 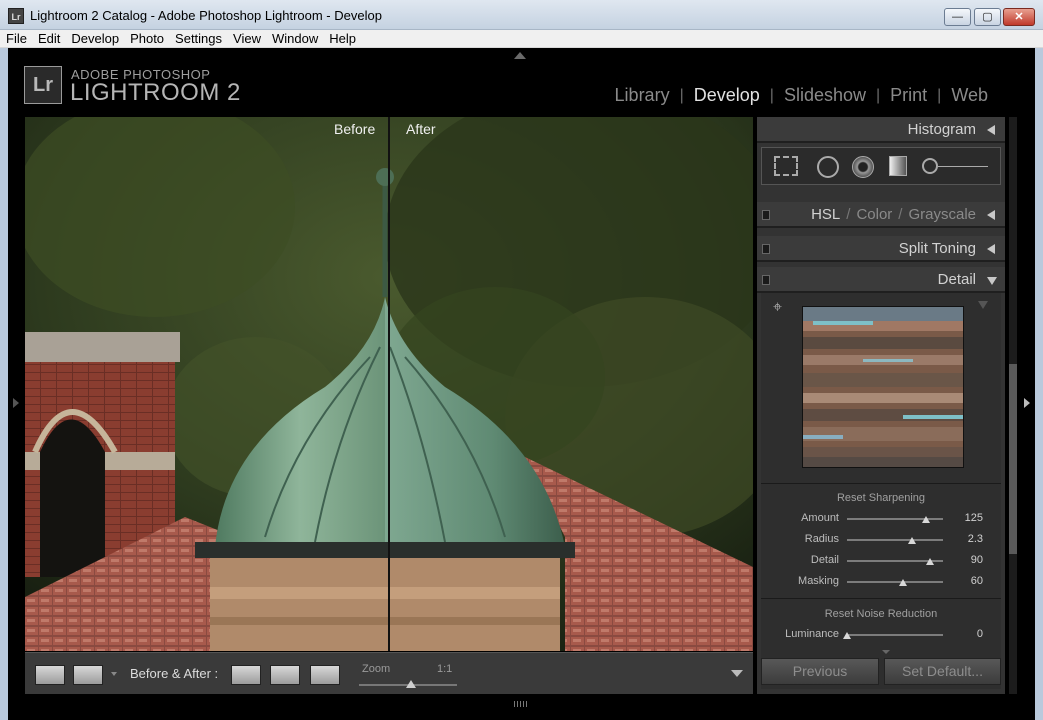 What do you see at coordinates (980, 634) in the screenshot?
I see `slider-value: 0` at bounding box center [980, 634].